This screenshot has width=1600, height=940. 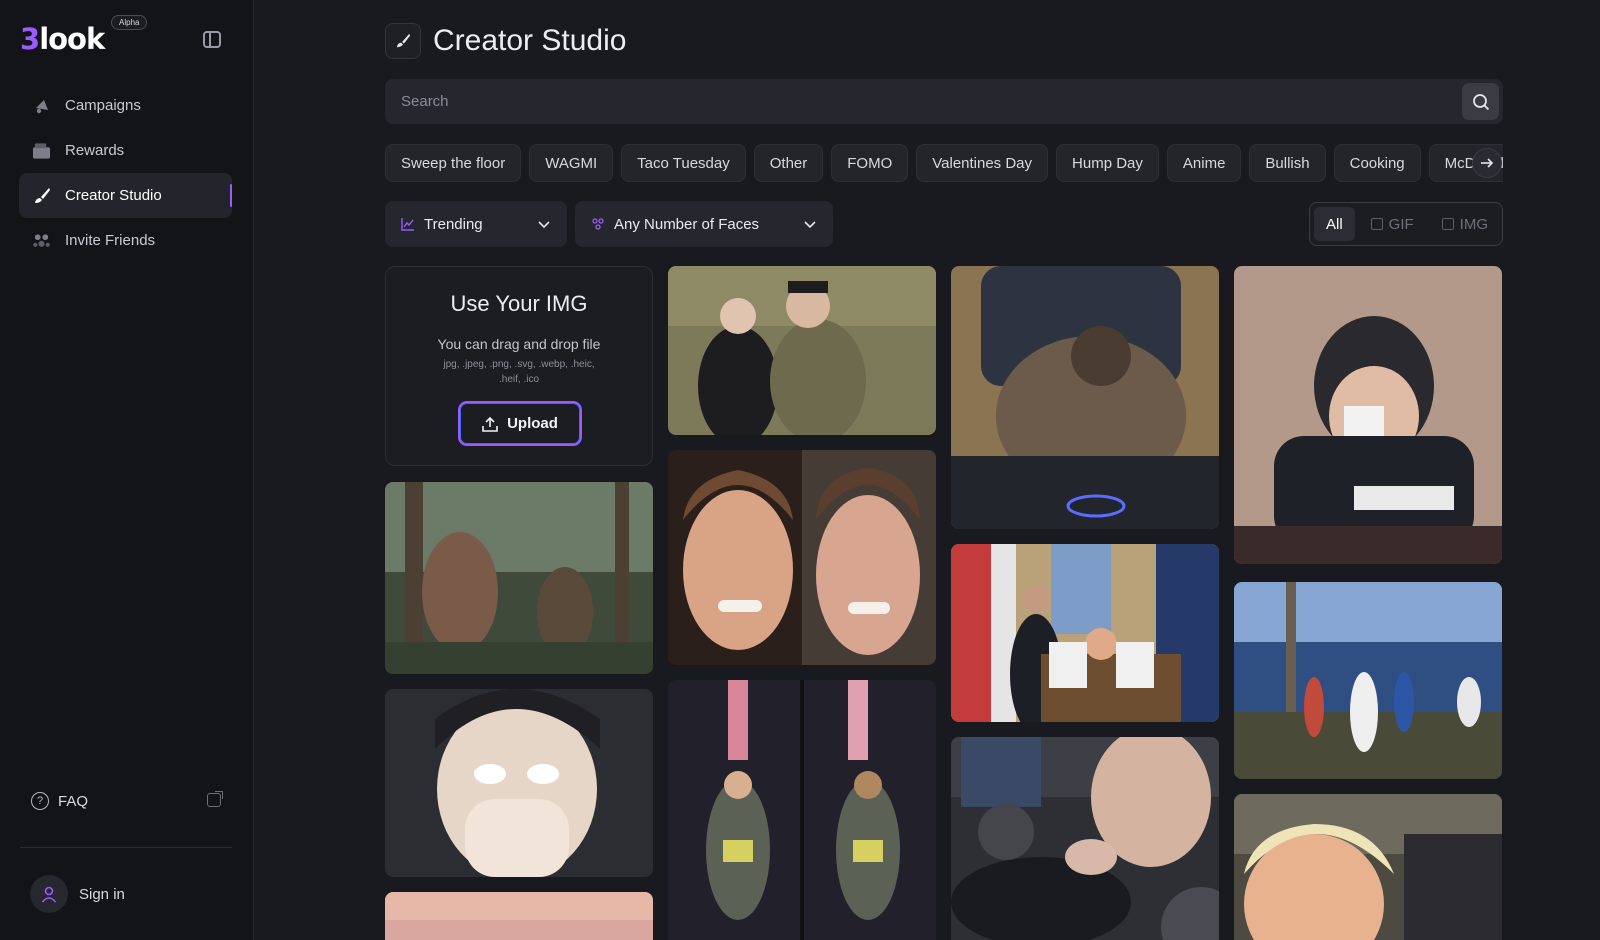 I want to click on sidebar-item-campaigns: Campaigns, so click(x=125, y=105).